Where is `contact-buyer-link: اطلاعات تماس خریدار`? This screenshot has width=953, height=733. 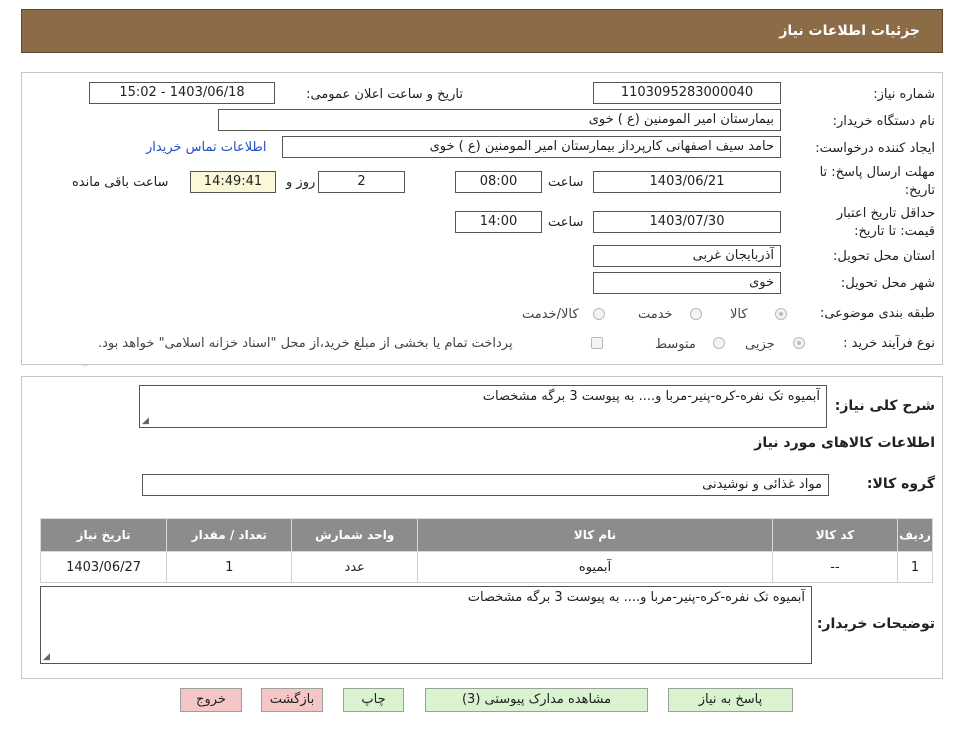
contact-buyer-link: اطلاعات تماس خریدار is located at coordinates (206, 147).